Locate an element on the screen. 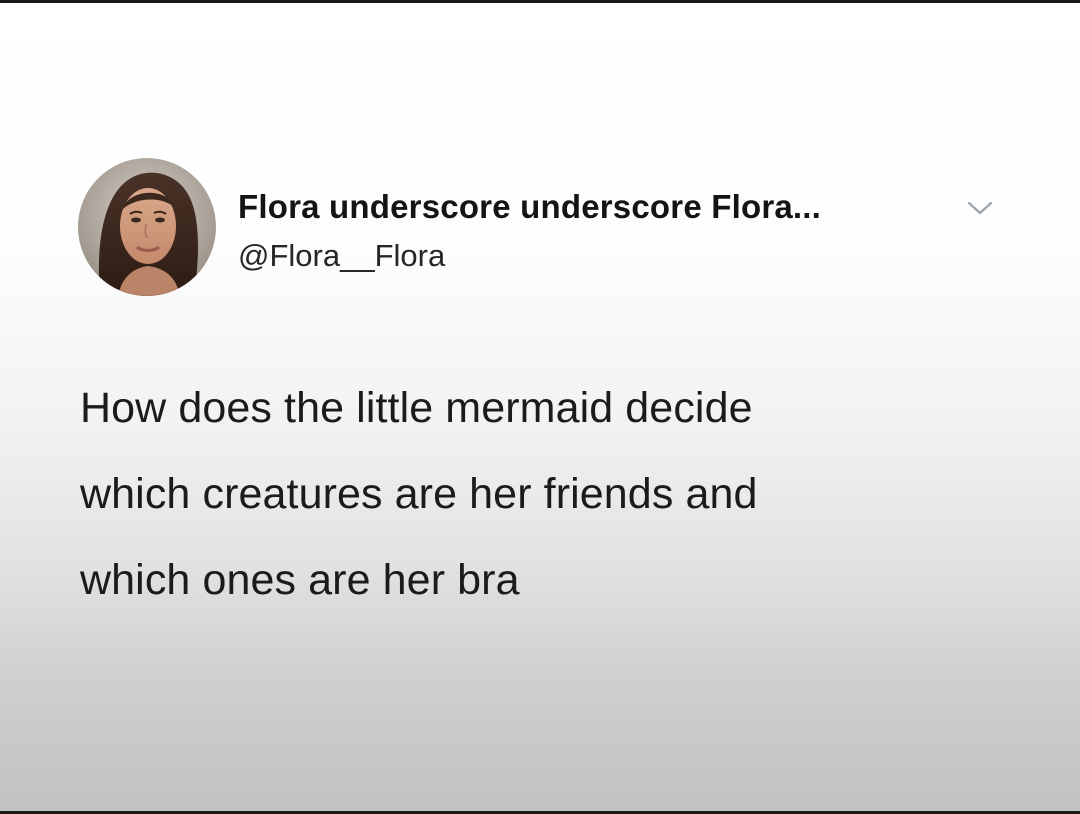 Image resolution: width=1080 pixels, height=814 pixels. tweet-text-line: which ones are her bra is located at coordinates (300, 580).